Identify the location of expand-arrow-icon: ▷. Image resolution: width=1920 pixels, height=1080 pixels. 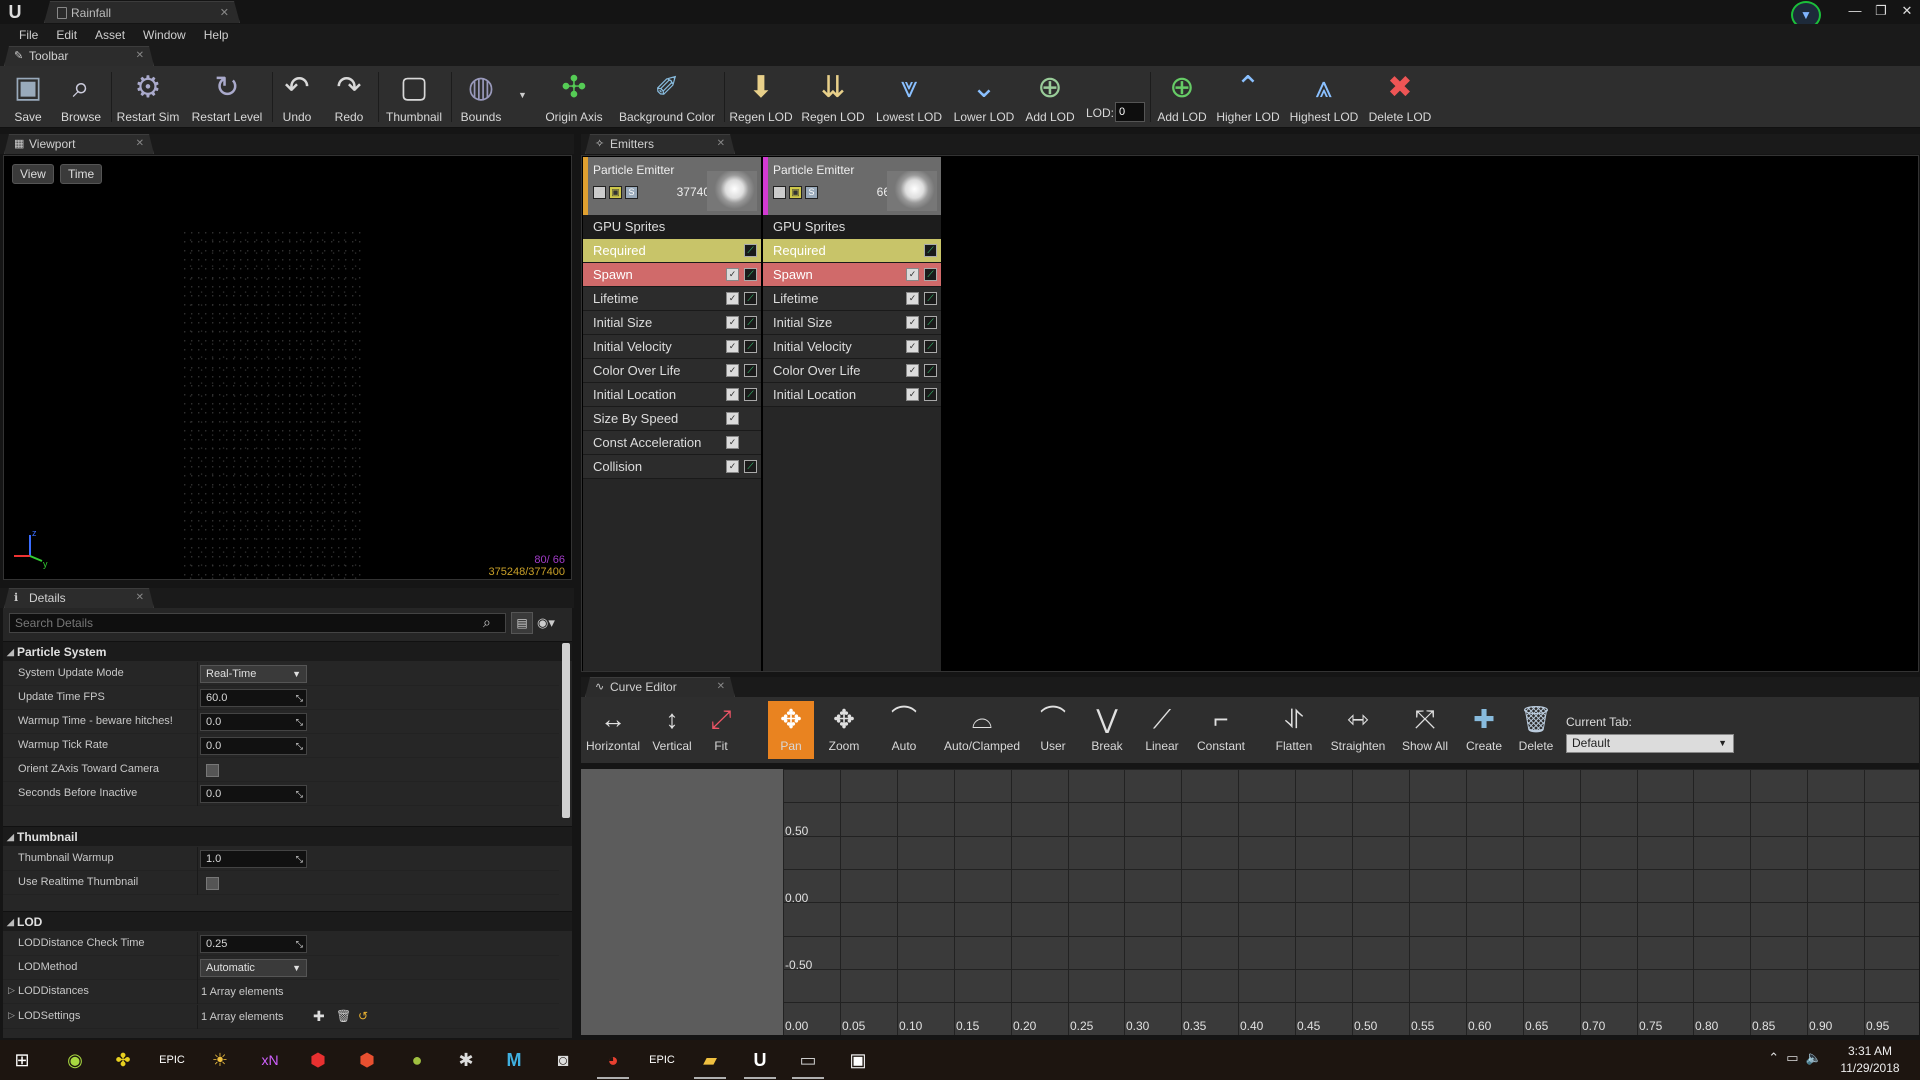
(11, 990).